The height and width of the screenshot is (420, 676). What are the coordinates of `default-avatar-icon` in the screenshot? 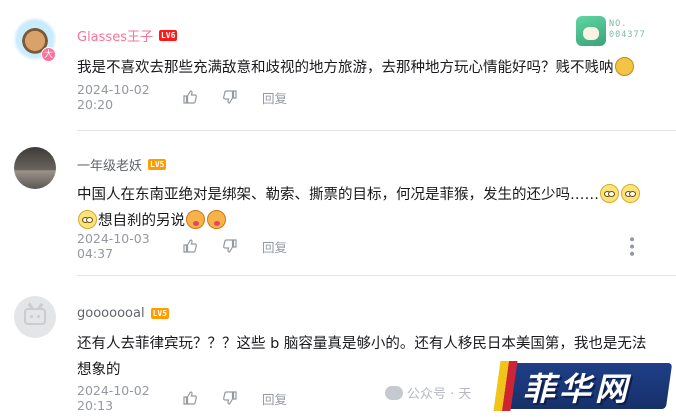 It's located at (35, 316).